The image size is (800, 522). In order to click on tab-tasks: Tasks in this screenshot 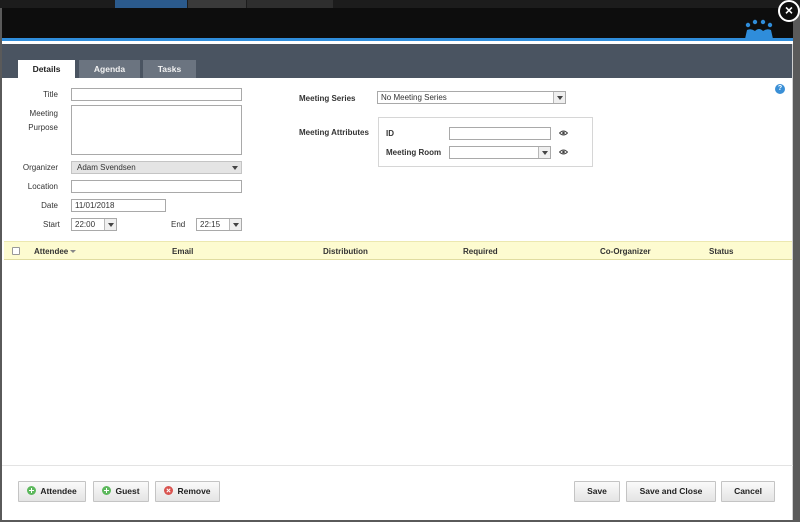, I will do `click(169, 69)`.